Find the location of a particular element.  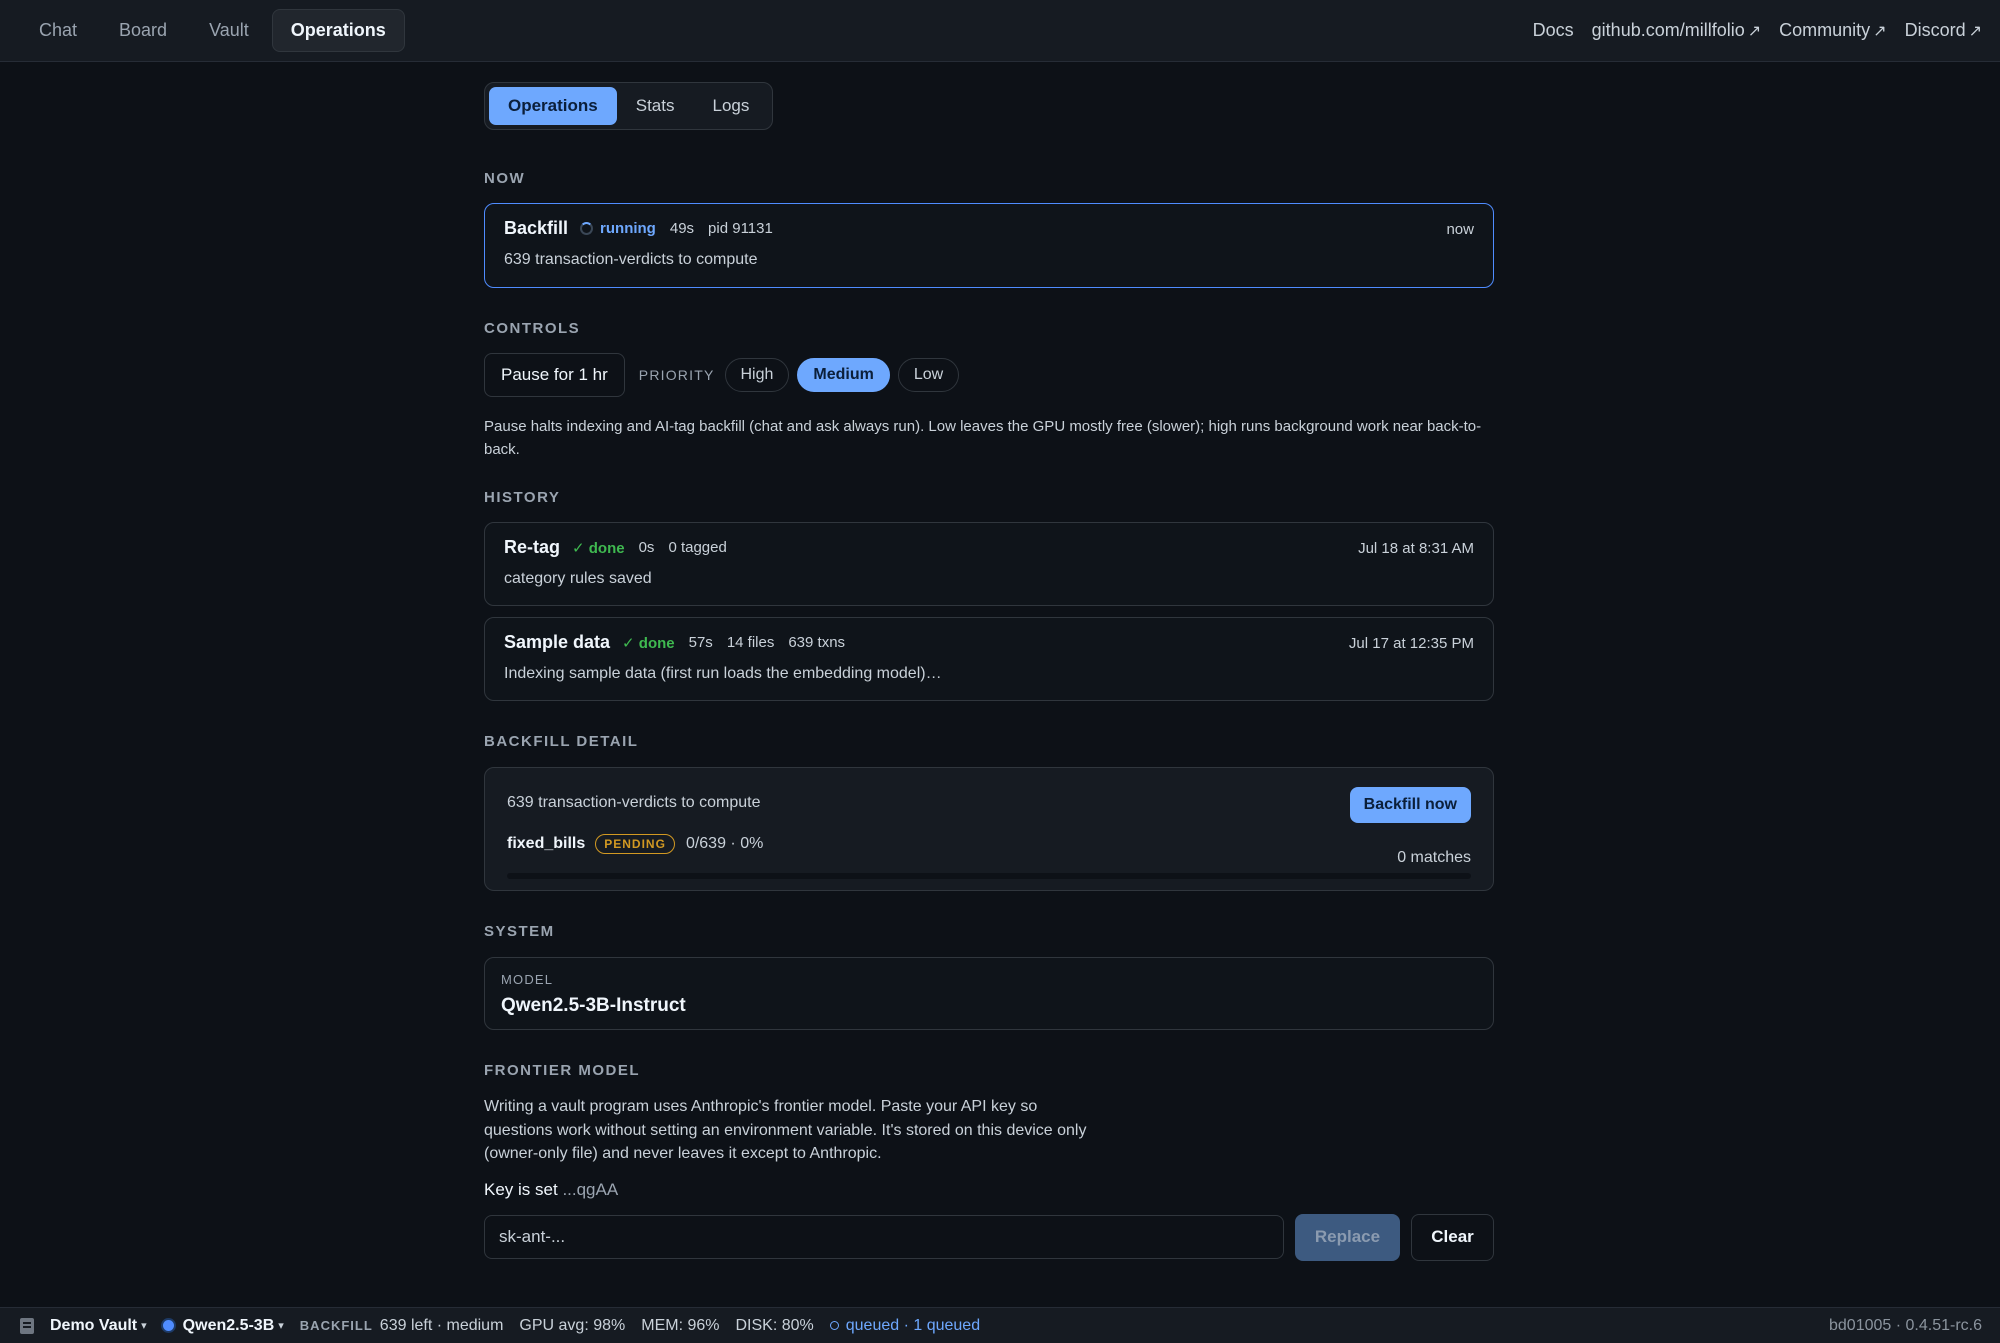

history-meta: 0s is located at coordinates (646, 547).